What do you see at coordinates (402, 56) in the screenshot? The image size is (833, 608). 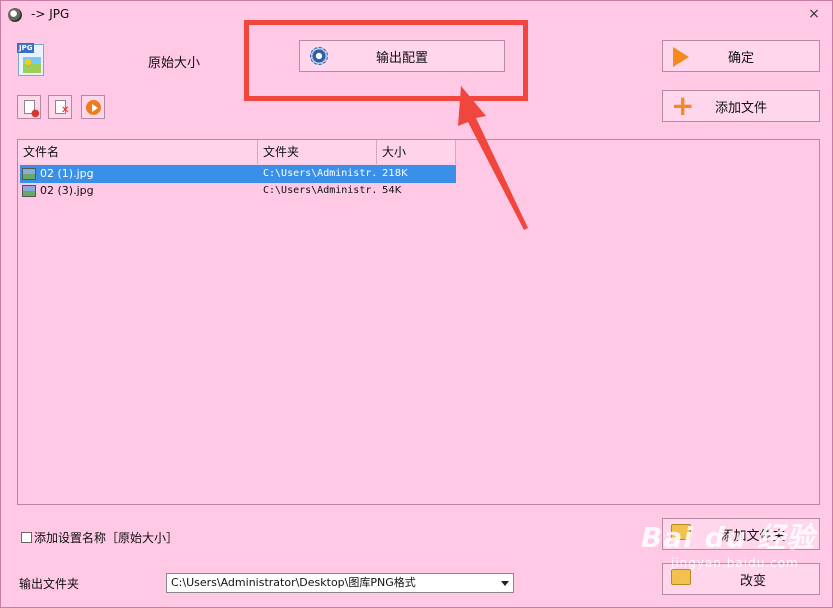 I see `output-config-button: 输出配置` at bounding box center [402, 56].